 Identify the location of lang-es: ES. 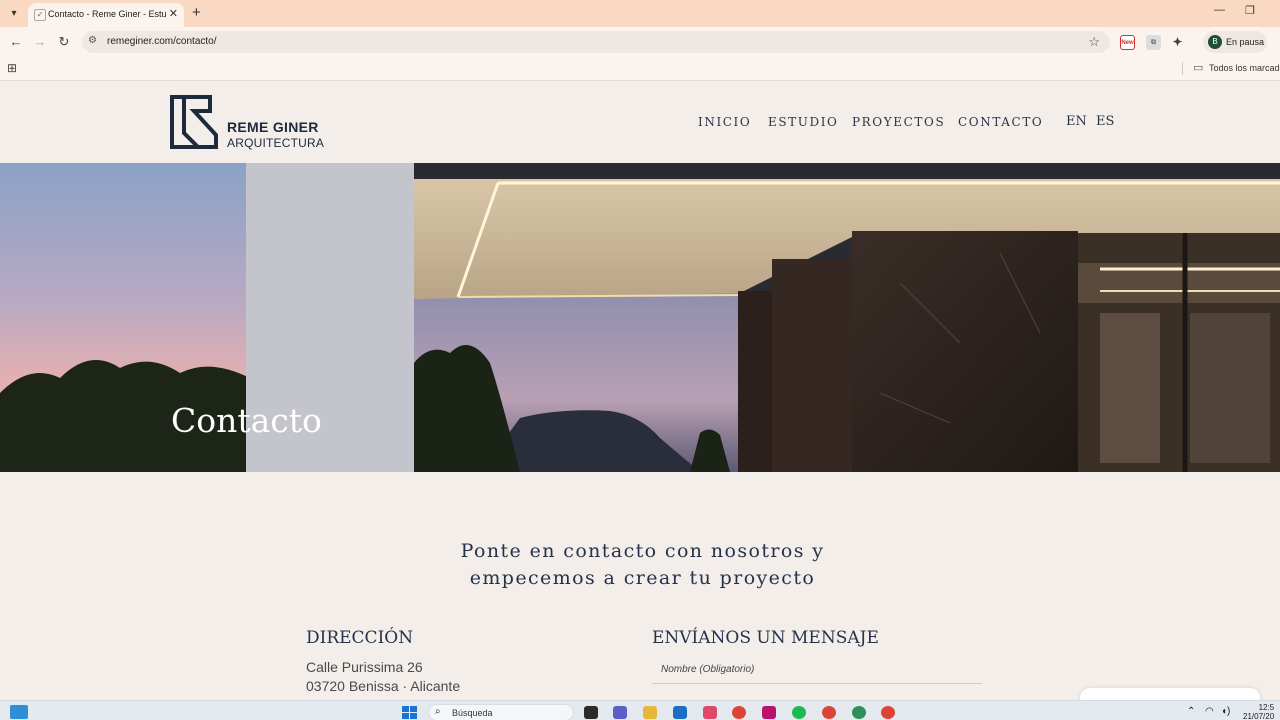
(1105, 121).